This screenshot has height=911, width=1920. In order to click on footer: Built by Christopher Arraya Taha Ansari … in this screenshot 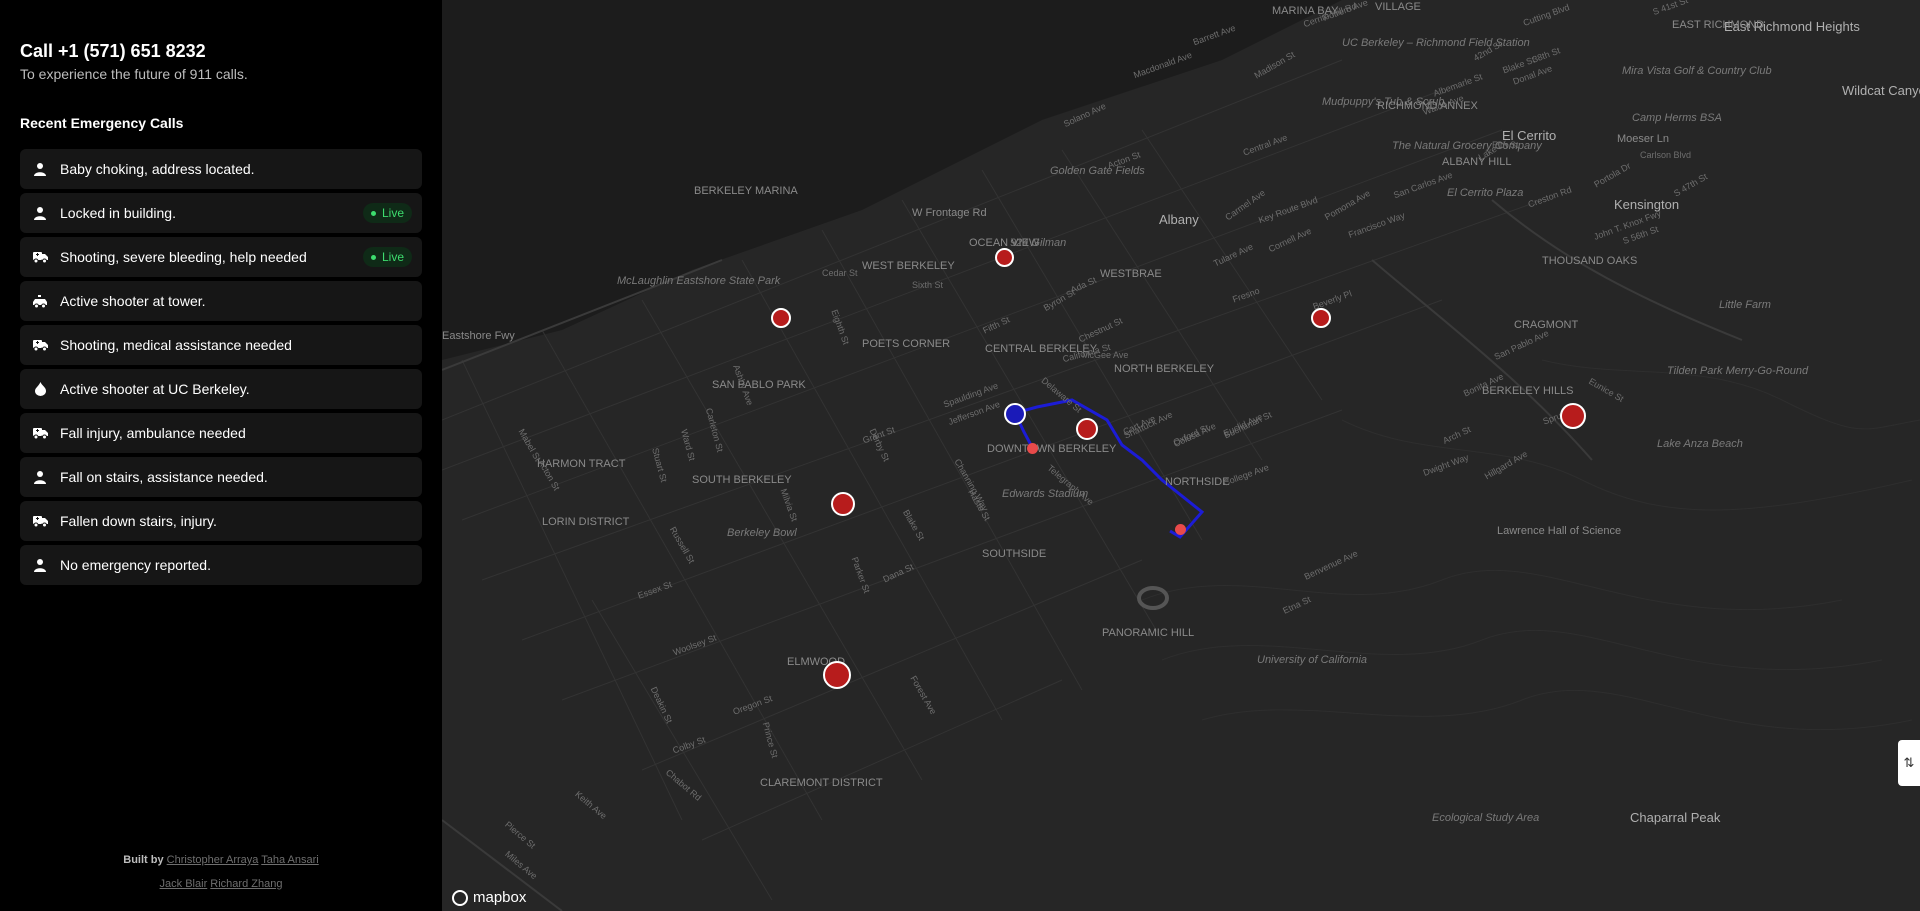, I will do `click(221, 872)`.